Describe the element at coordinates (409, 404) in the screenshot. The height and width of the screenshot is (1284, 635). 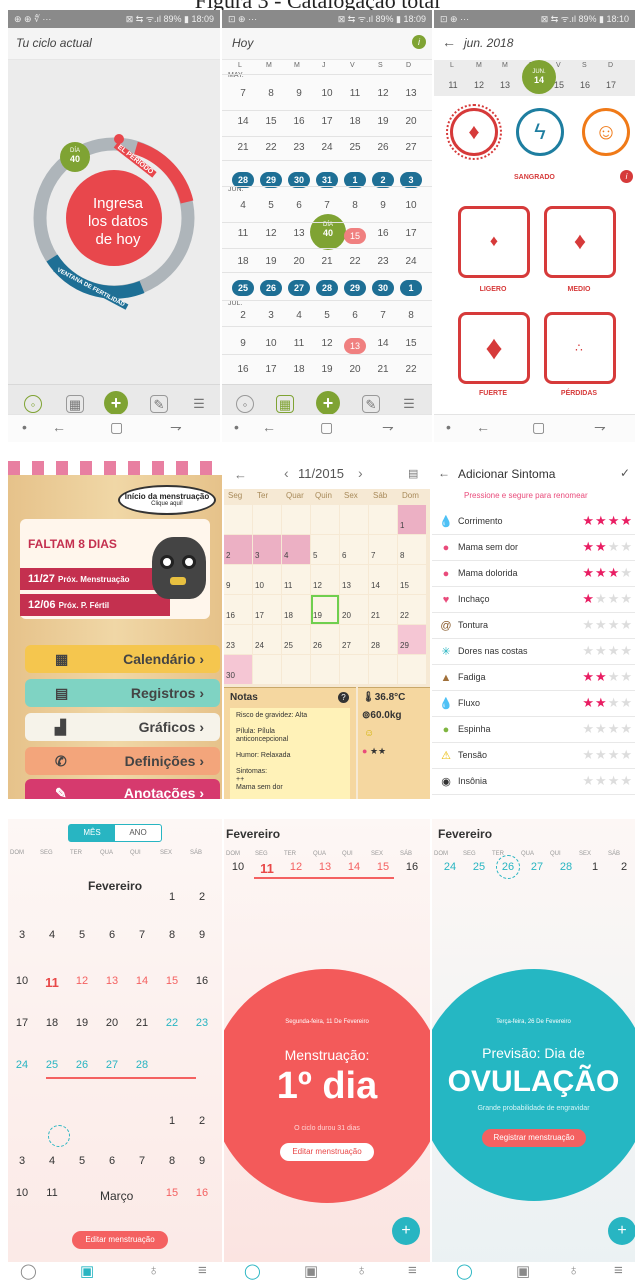
I see `settings-tab-icon: ☰` at that location.